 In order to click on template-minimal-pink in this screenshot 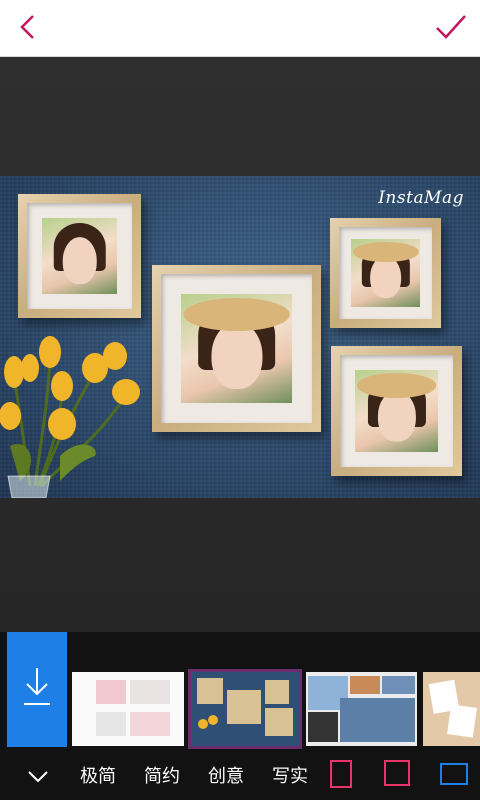, I will do `click(133, 708)`.